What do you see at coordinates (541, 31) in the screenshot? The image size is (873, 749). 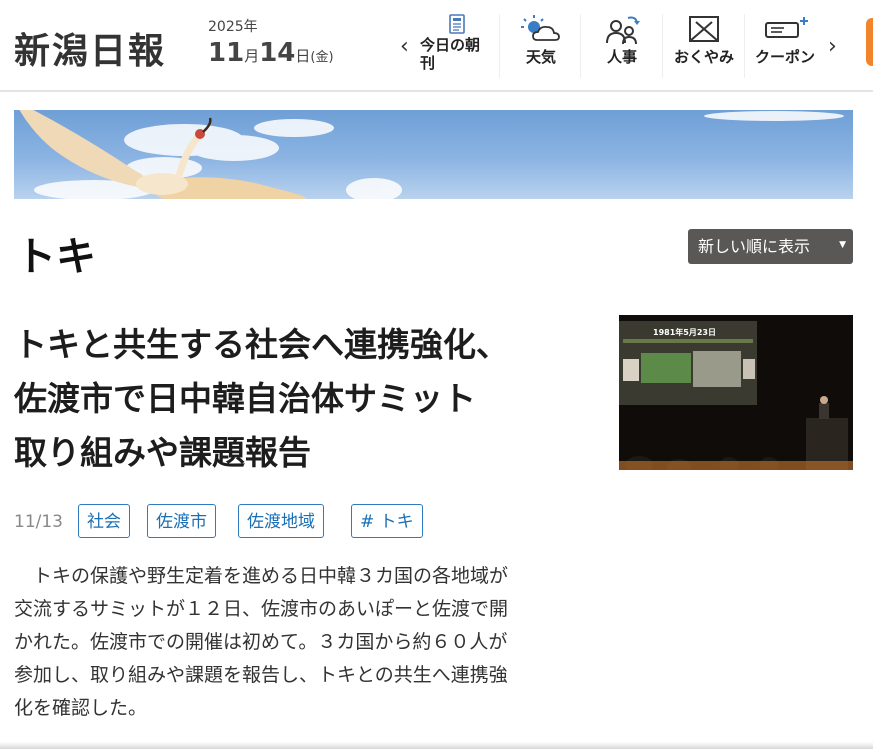 I see `weather-icon` at bounding box center [541, 31].